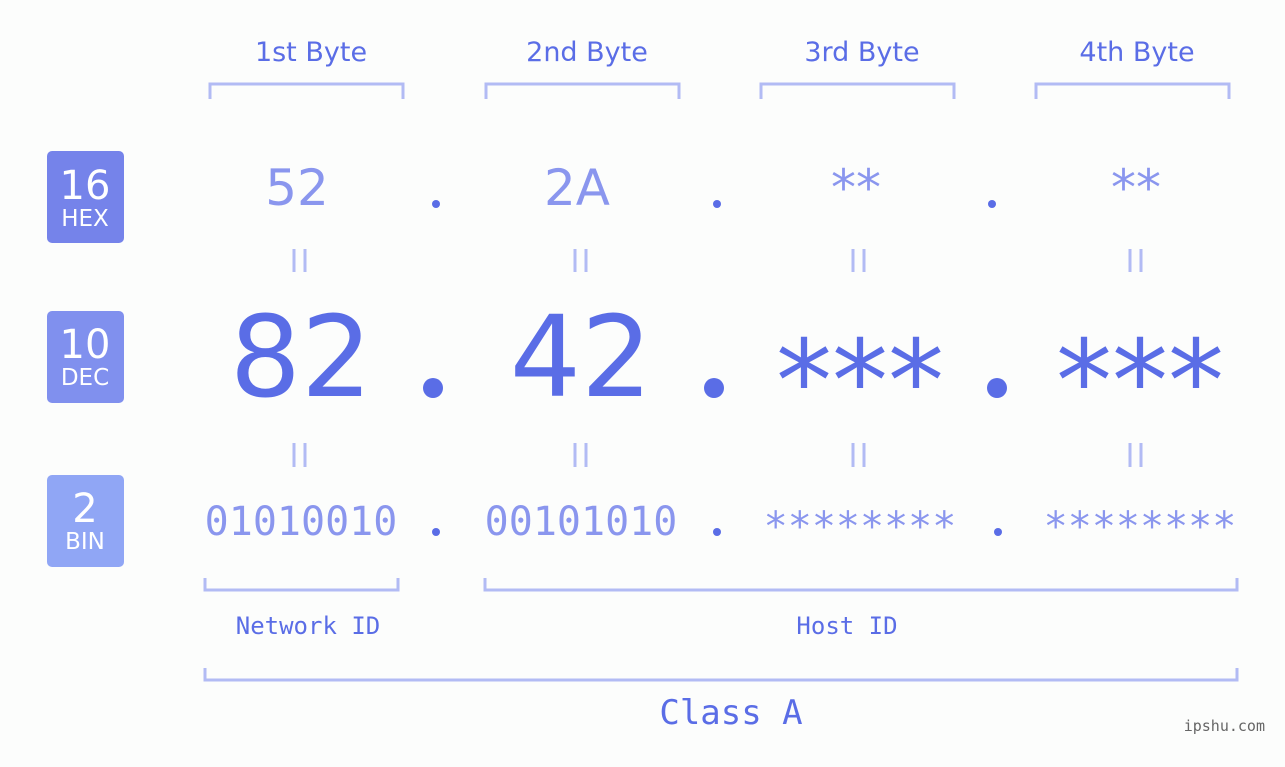  Describe the element at coordinates (717, 260) in the screenshot. I see `equals-row-hex-dec` at that location.